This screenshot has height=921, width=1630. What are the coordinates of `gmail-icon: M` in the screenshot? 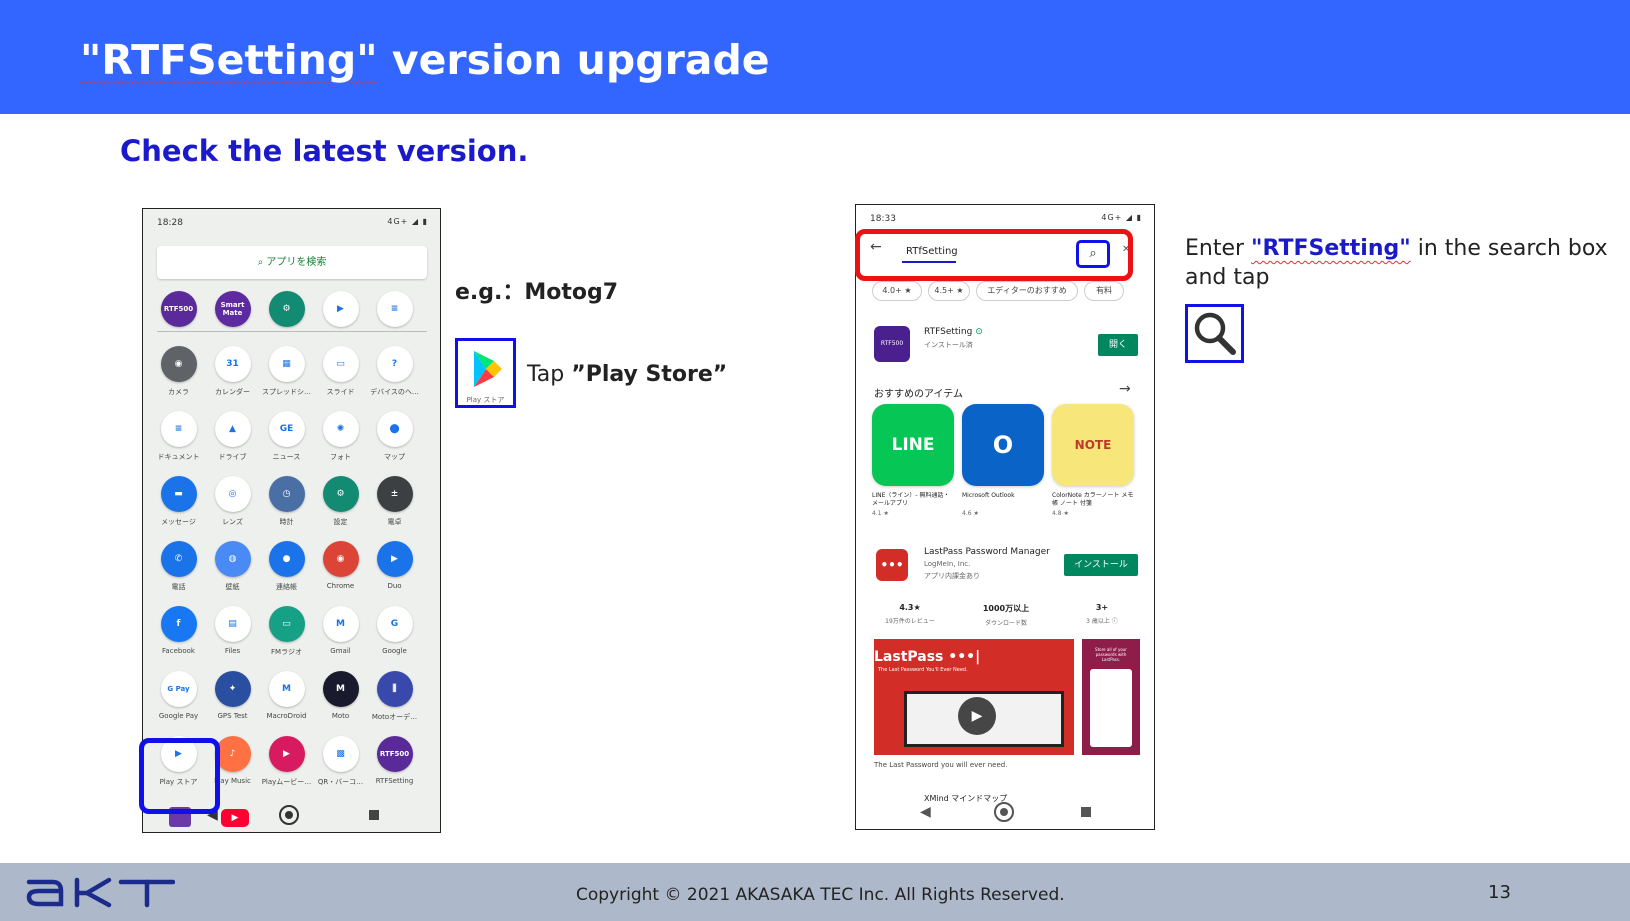 It's located at (340, 624).